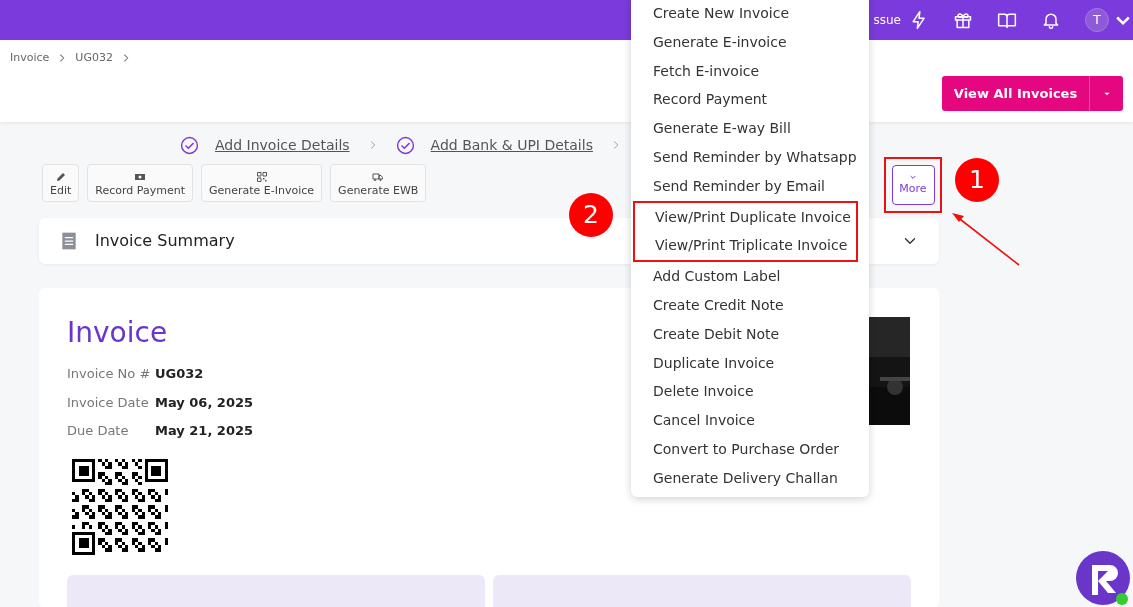  What do you see at coordinates (61, 183) in the screenshot?
I see `toolbar-button: Edit` at bounding box center [61, 183].